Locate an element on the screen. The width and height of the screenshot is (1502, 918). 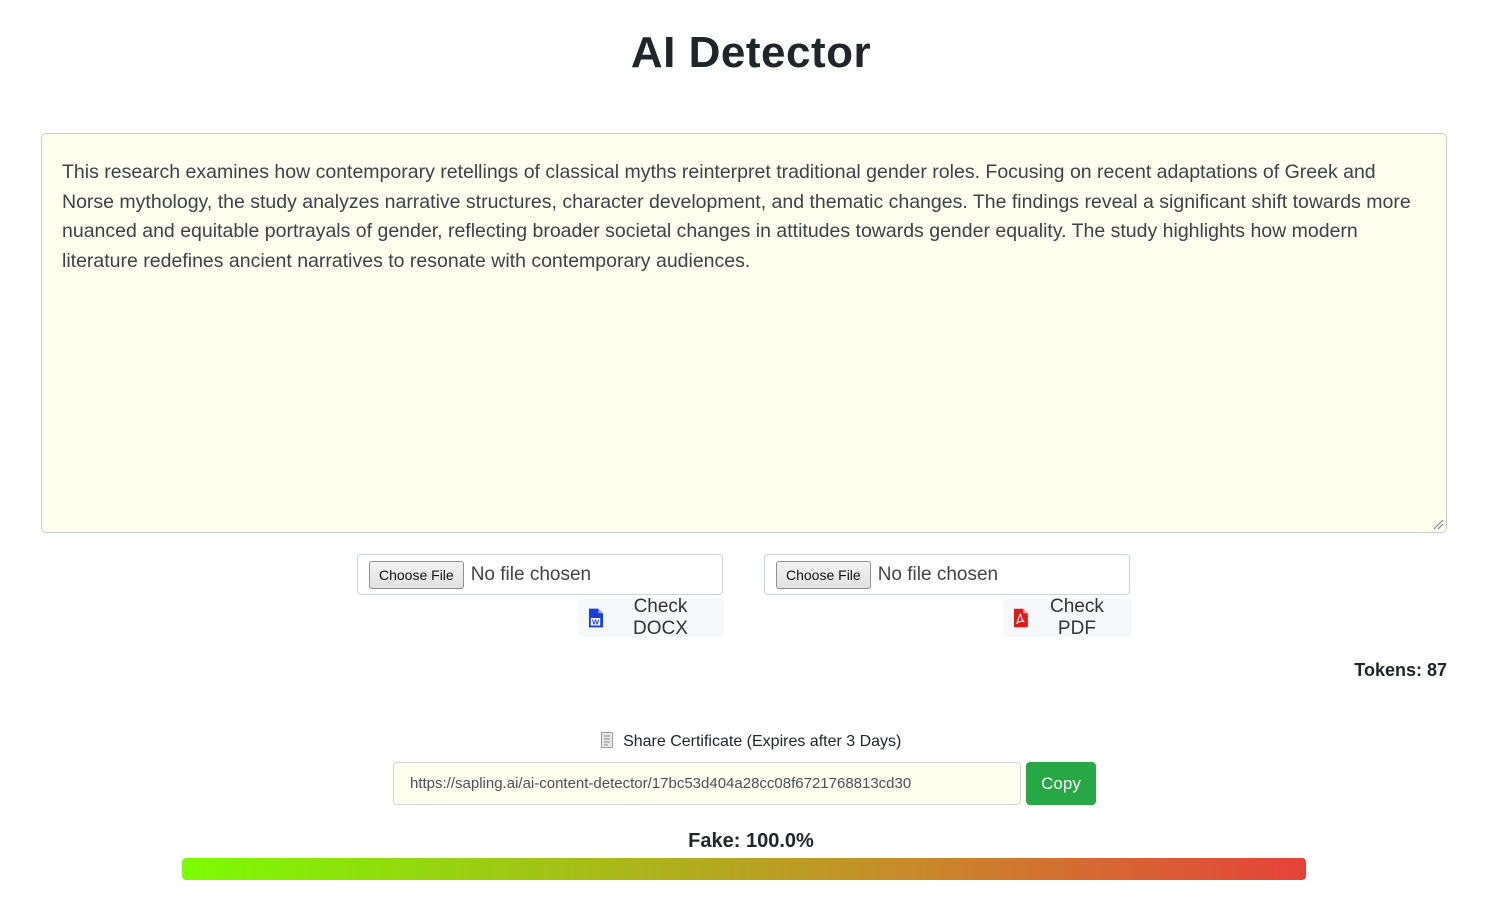
fake-score-label: Fake: 100.0% is located at coordinates (751, 841).